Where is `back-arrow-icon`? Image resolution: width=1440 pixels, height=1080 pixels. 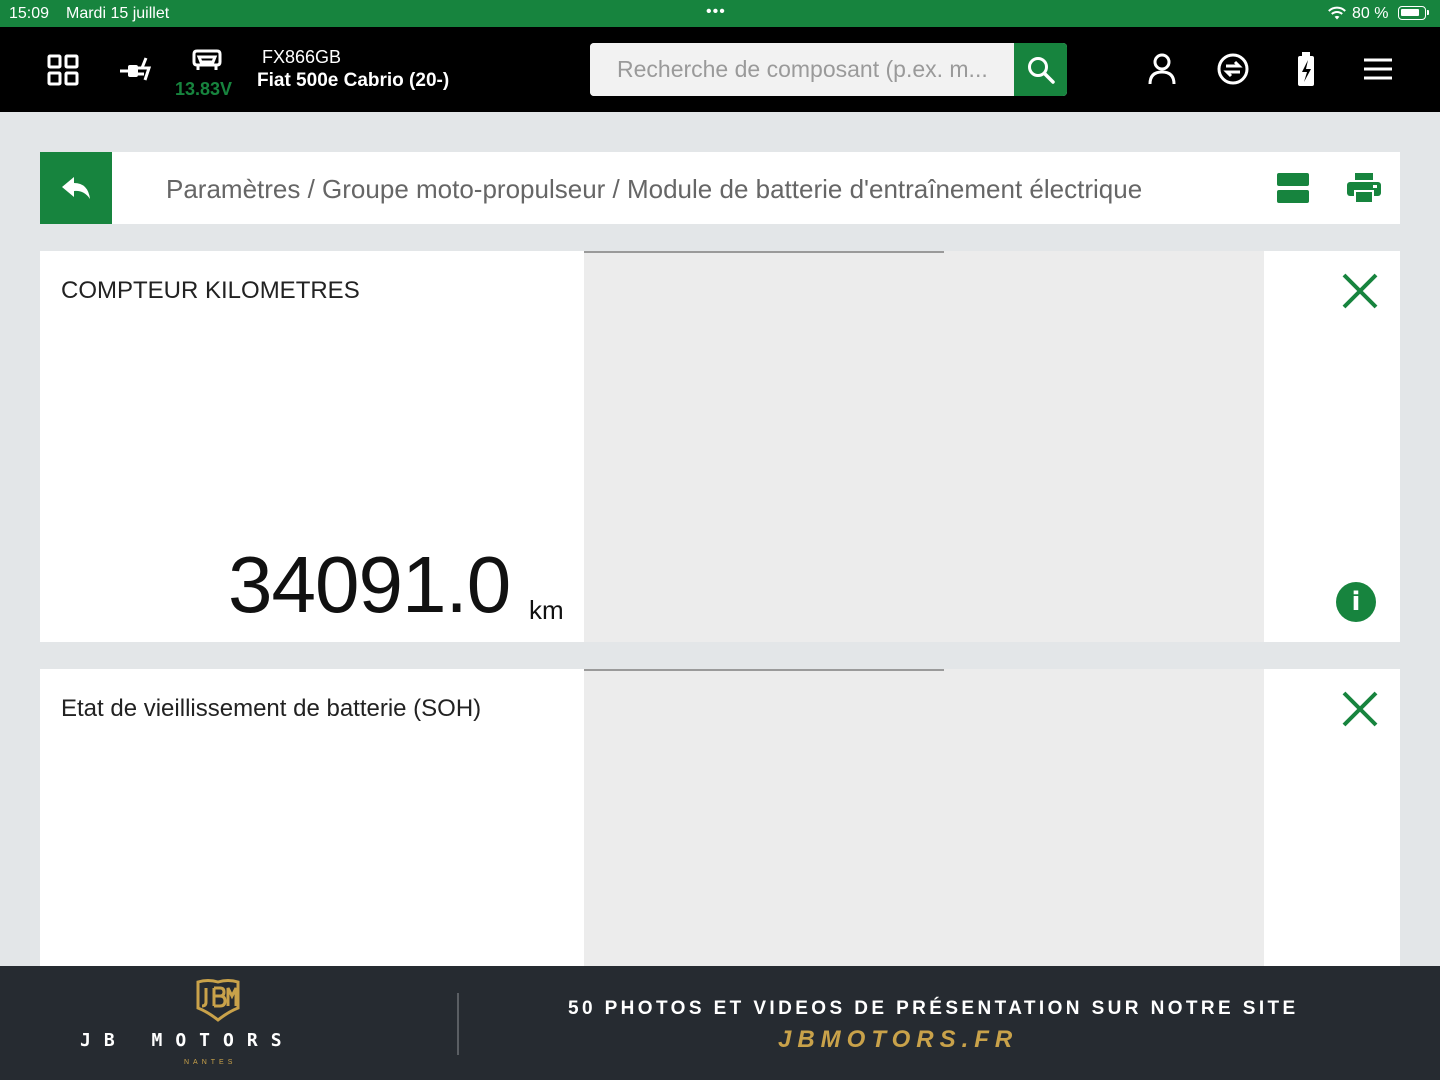 back-arrow-icon is located at coordinates (76, 188).